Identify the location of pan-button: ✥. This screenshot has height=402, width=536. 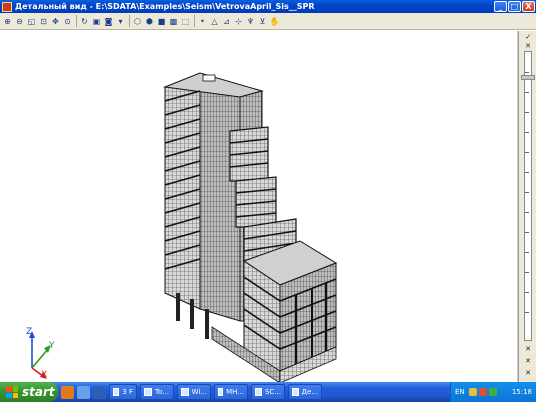
(55, 21).